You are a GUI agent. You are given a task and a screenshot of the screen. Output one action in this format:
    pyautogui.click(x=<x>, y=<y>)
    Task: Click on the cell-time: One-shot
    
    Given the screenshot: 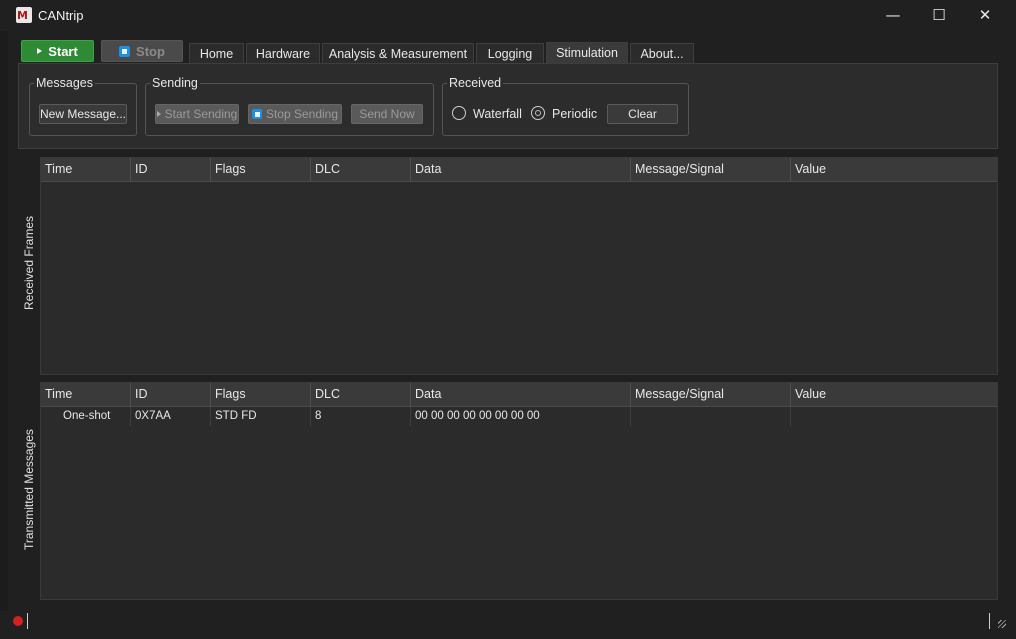 What is the action you would take?
    pyautogui.click(x=86, y=416)
    